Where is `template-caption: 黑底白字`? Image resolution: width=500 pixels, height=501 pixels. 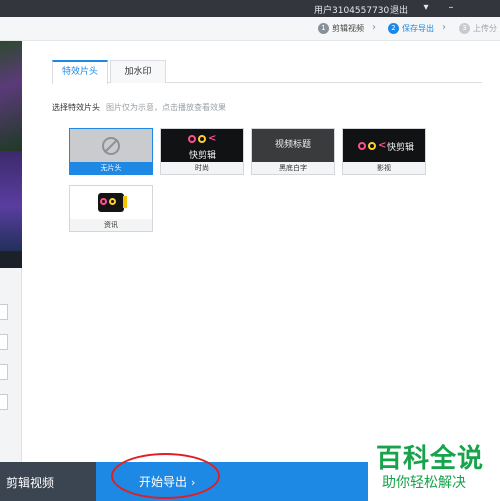
template-caption: 黑底白字 is located at coordinates (293, 168).